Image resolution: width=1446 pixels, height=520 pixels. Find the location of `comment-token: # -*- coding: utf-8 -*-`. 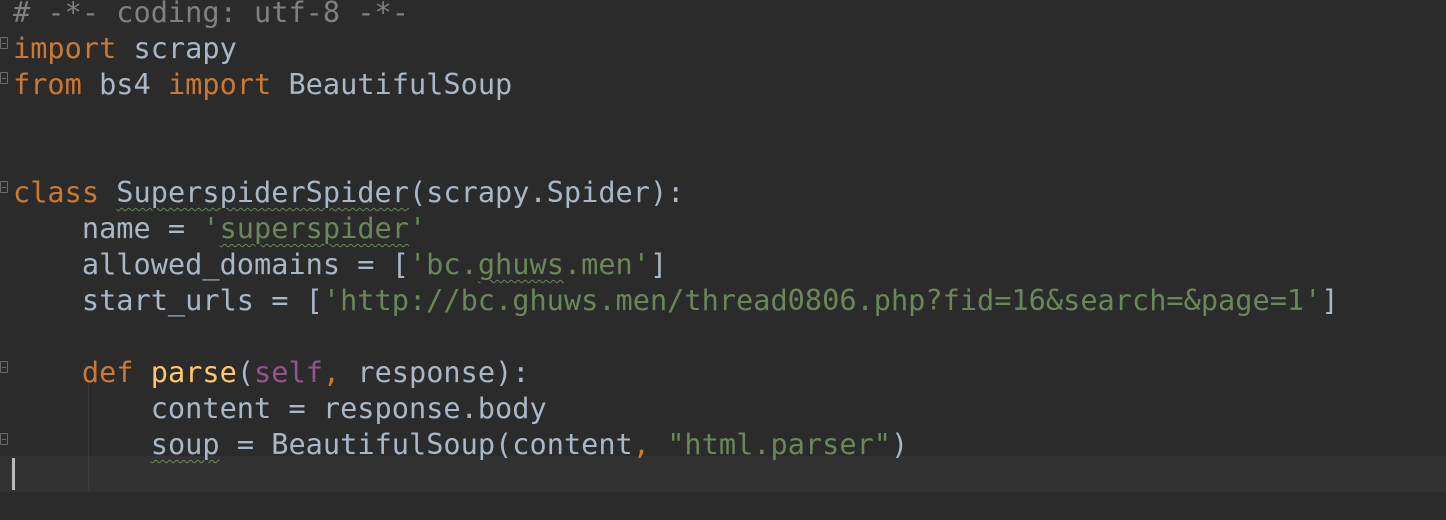

comment-token: # -*- coding: utf-8 -*- is located at coordinates (211, 14).